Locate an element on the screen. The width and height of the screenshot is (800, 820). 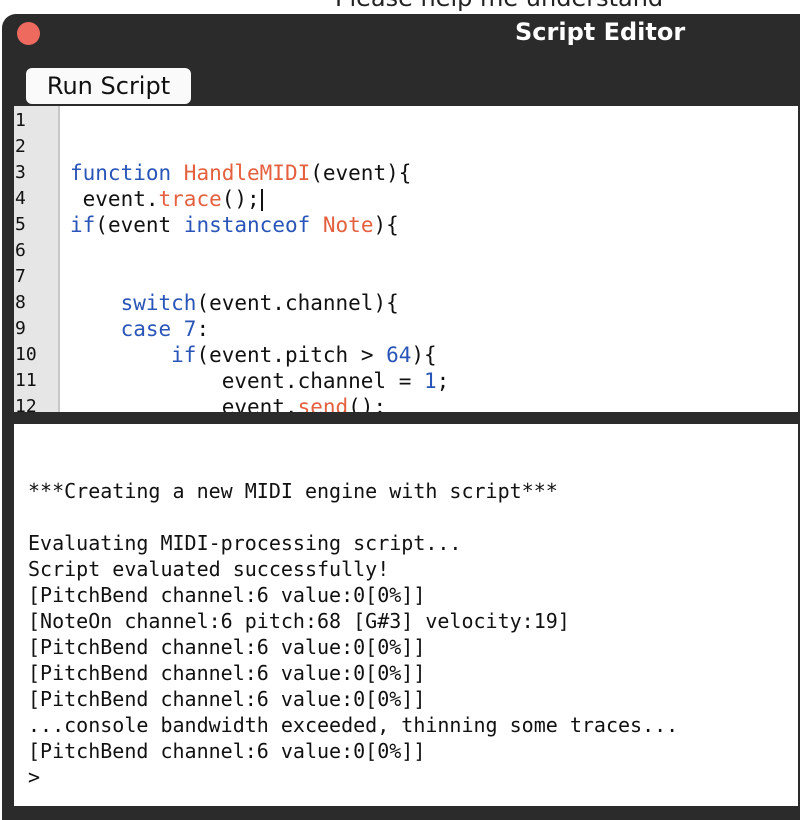
line-number: 6 is located at coordinates (20, 250).